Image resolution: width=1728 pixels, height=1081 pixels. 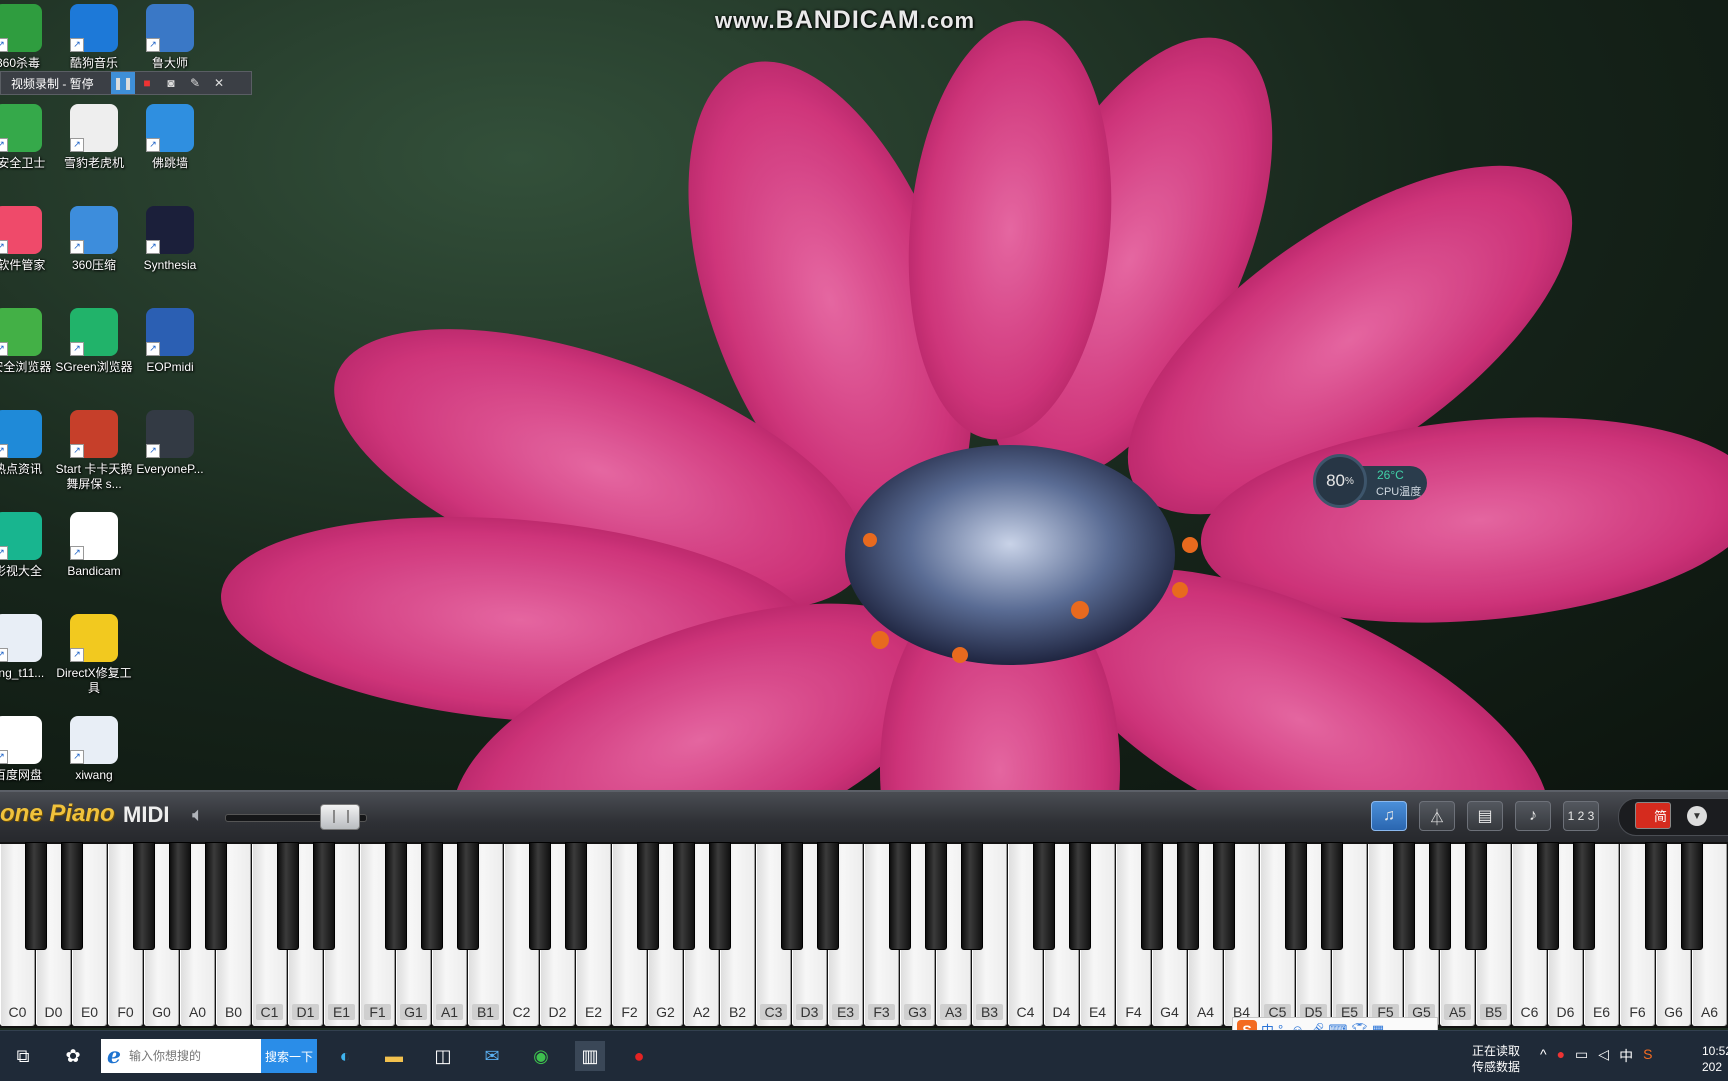 I want to click on desktop-icon: ↗ 佛跳墙, so click(x=170, y=137).